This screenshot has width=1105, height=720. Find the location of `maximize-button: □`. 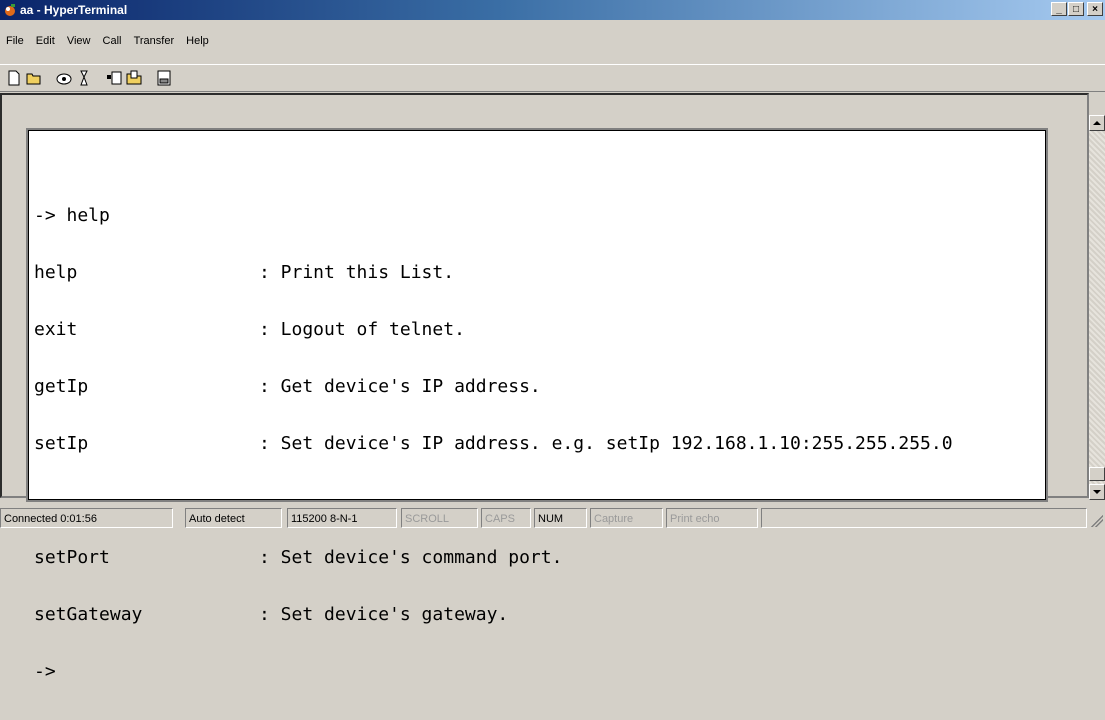

maximize-button: □ is located at coordinates (1076, 9).